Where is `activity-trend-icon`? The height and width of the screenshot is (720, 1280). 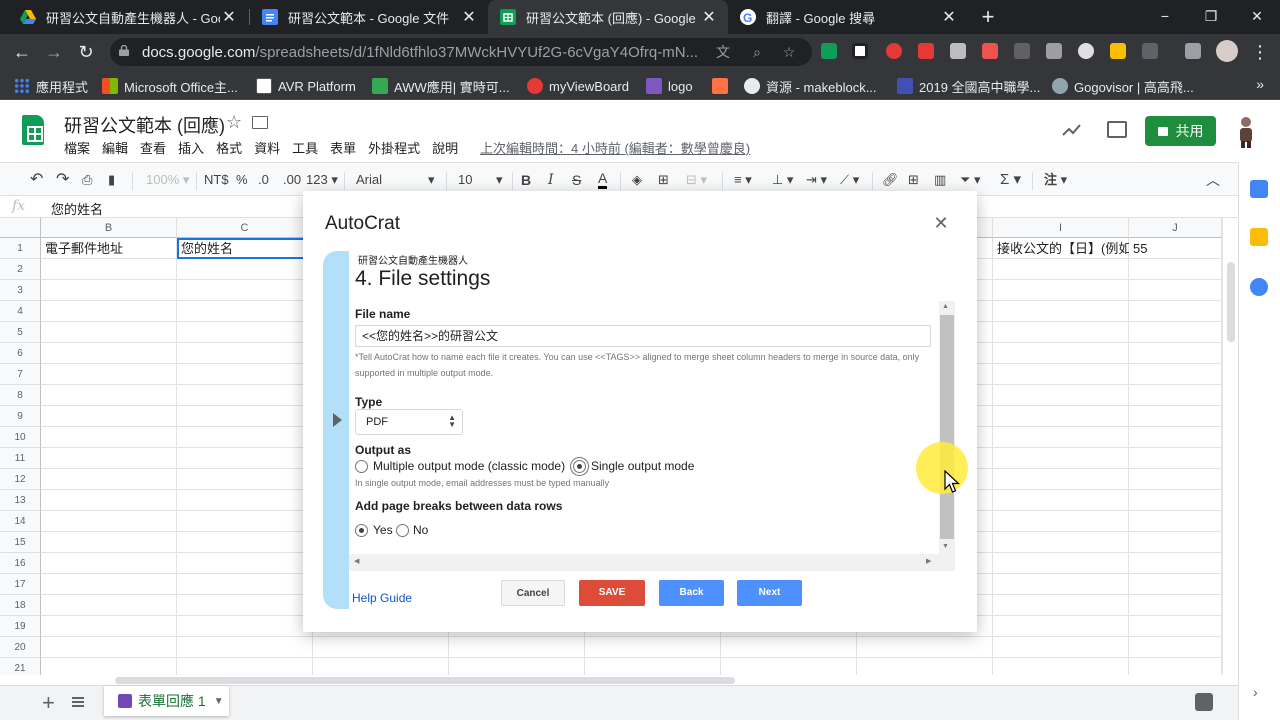
activity-trend-icon is located at coordinates (1072, 130).